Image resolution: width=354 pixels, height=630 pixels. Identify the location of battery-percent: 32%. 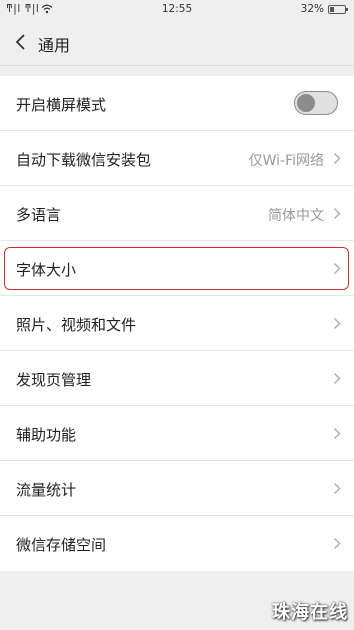
(312, 9).